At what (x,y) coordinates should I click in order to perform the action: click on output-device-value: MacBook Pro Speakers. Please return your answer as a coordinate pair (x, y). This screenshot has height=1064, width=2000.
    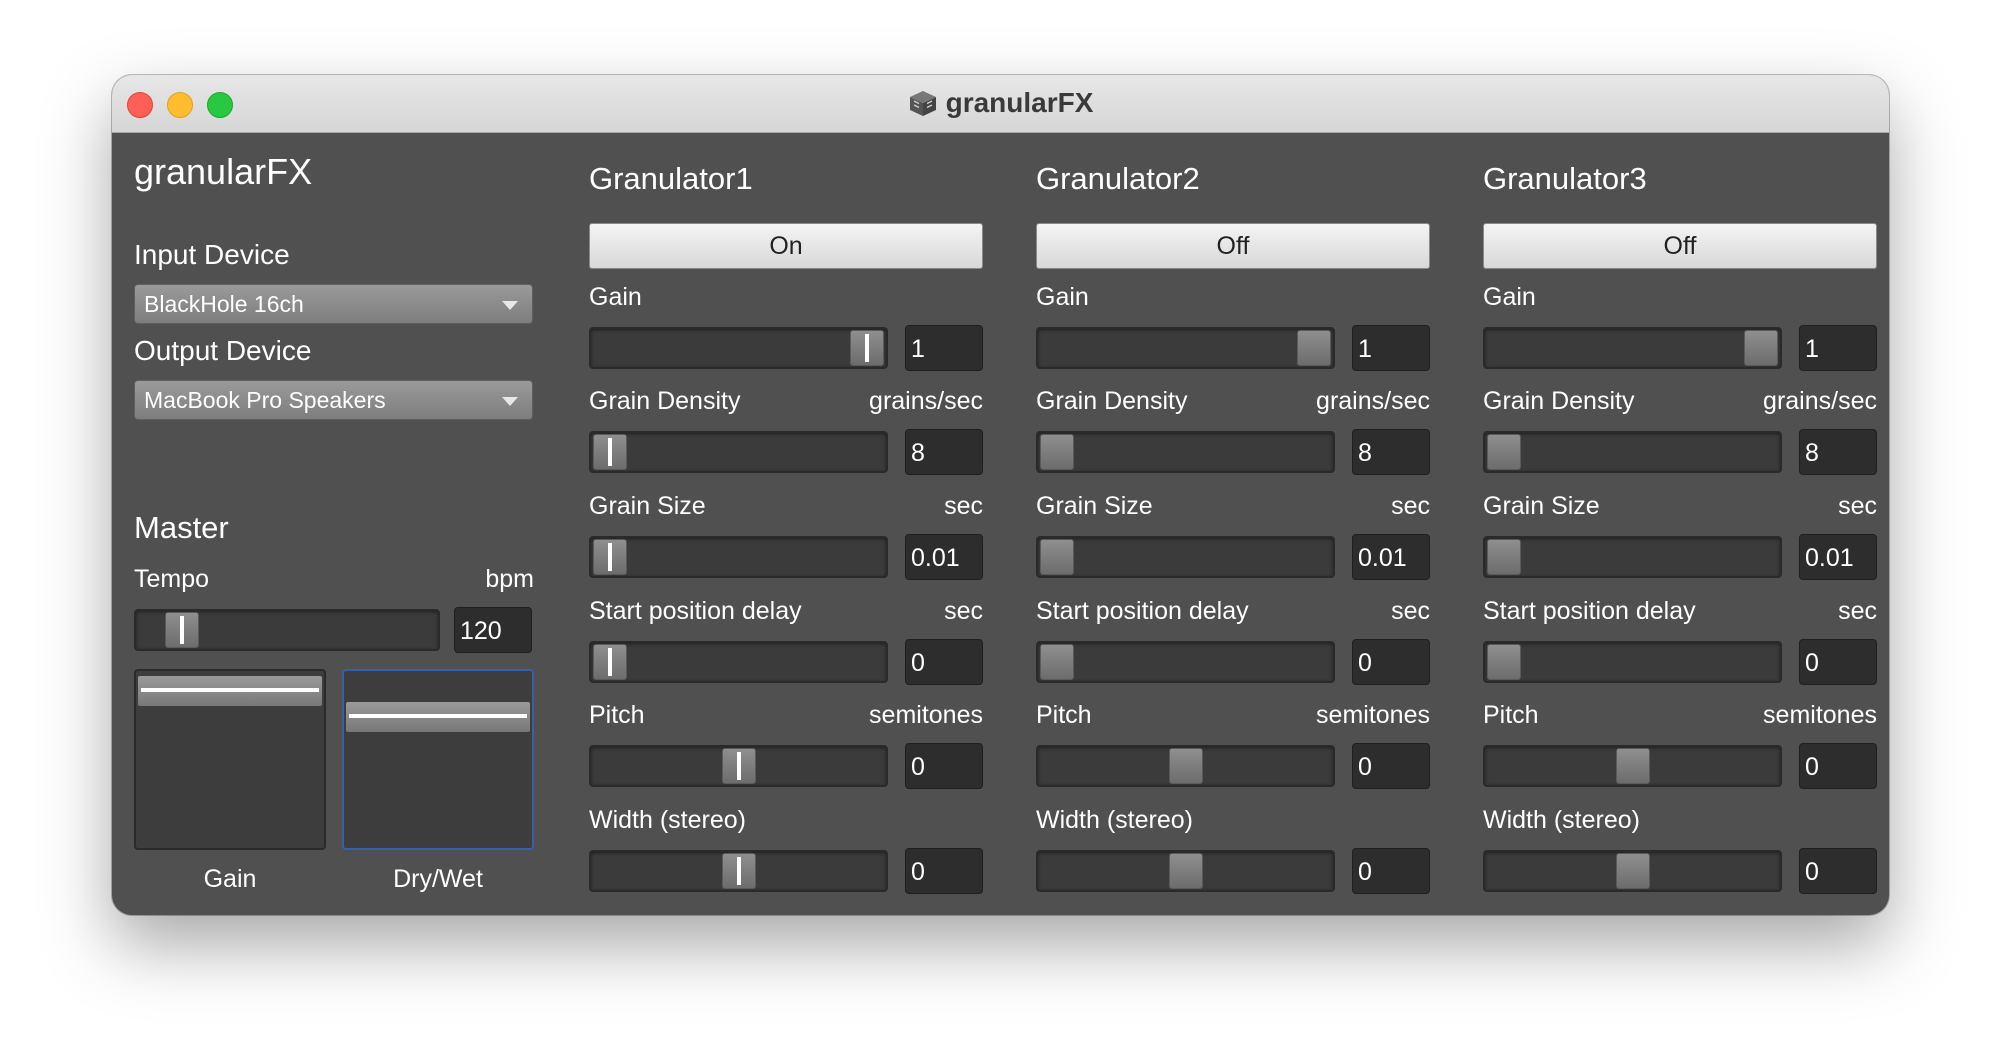
    Looking at the image, I should click on (265, 400).